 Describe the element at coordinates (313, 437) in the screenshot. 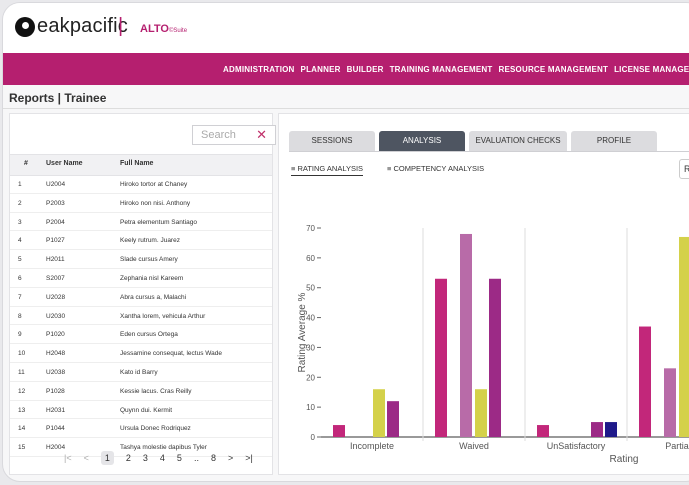

I see `y-tick-label: 0` at that location.